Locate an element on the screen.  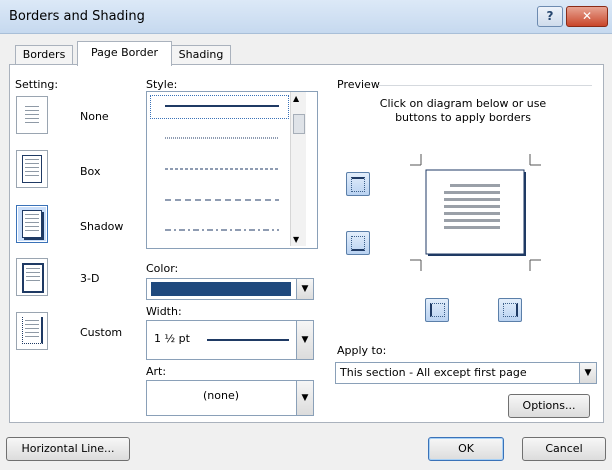
left-border-icon is located at coordinates (437, 310).